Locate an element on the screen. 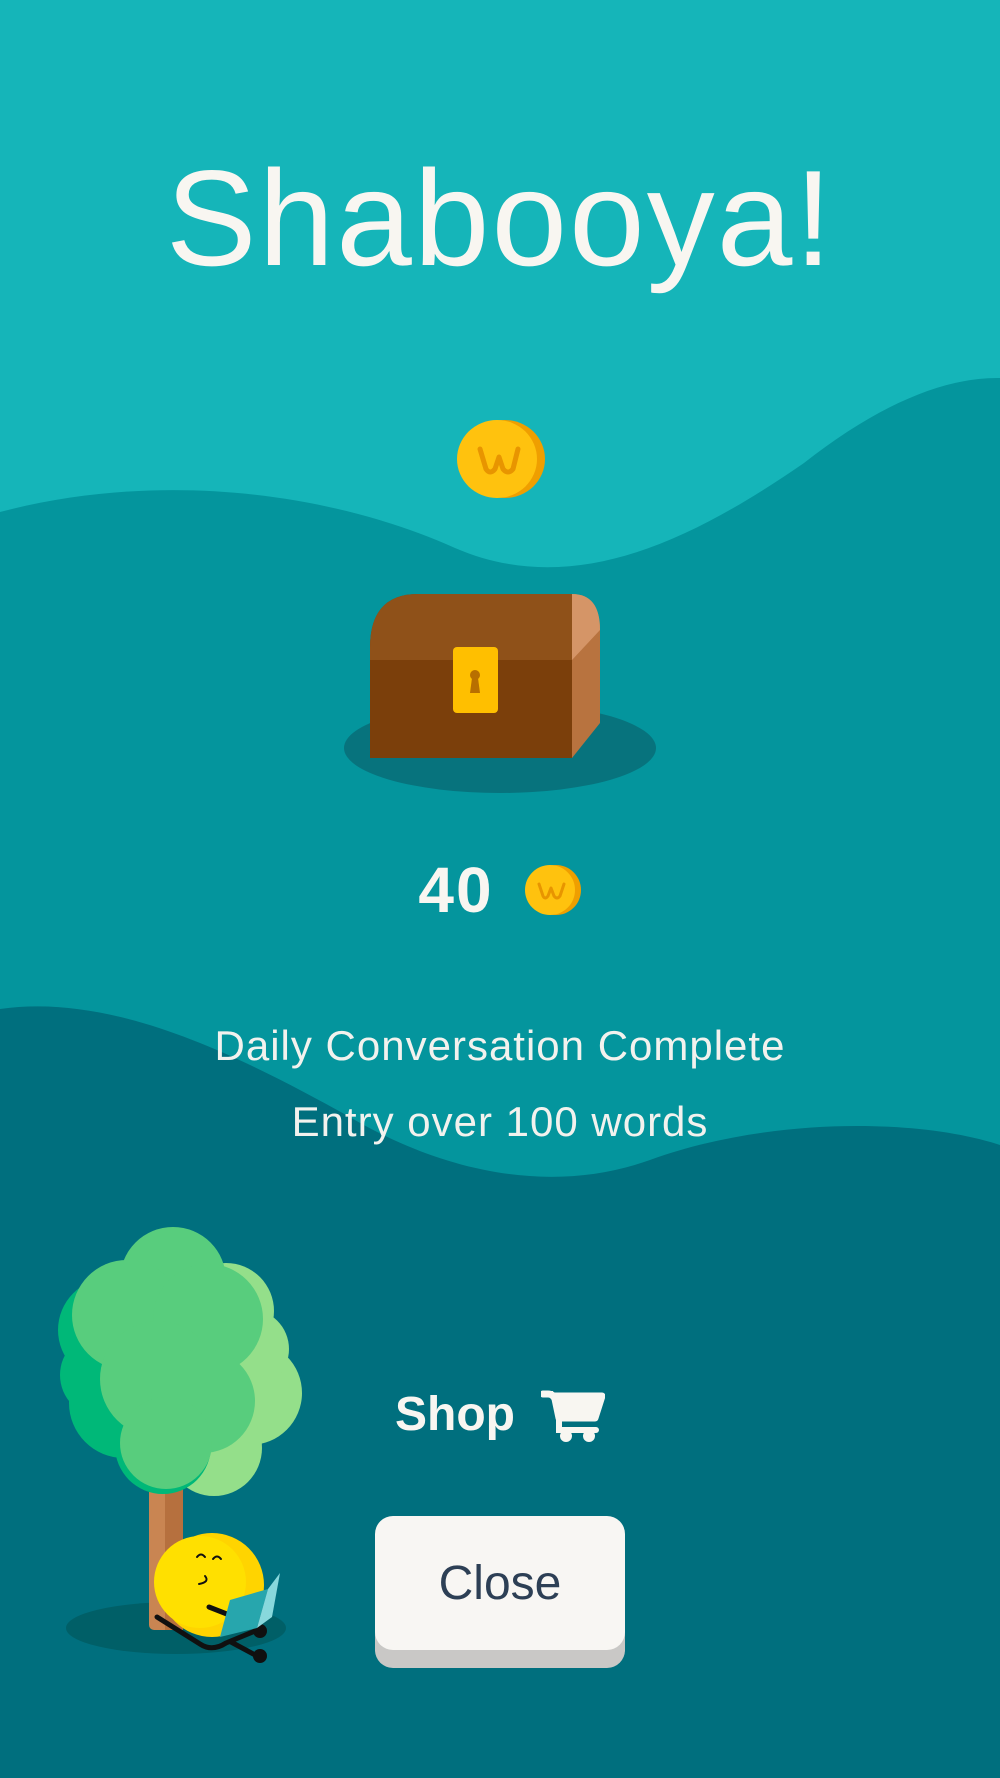 The image size is (1000, 1778). reading-character-under-tree-illustration is located at coordinates (180, 1445).